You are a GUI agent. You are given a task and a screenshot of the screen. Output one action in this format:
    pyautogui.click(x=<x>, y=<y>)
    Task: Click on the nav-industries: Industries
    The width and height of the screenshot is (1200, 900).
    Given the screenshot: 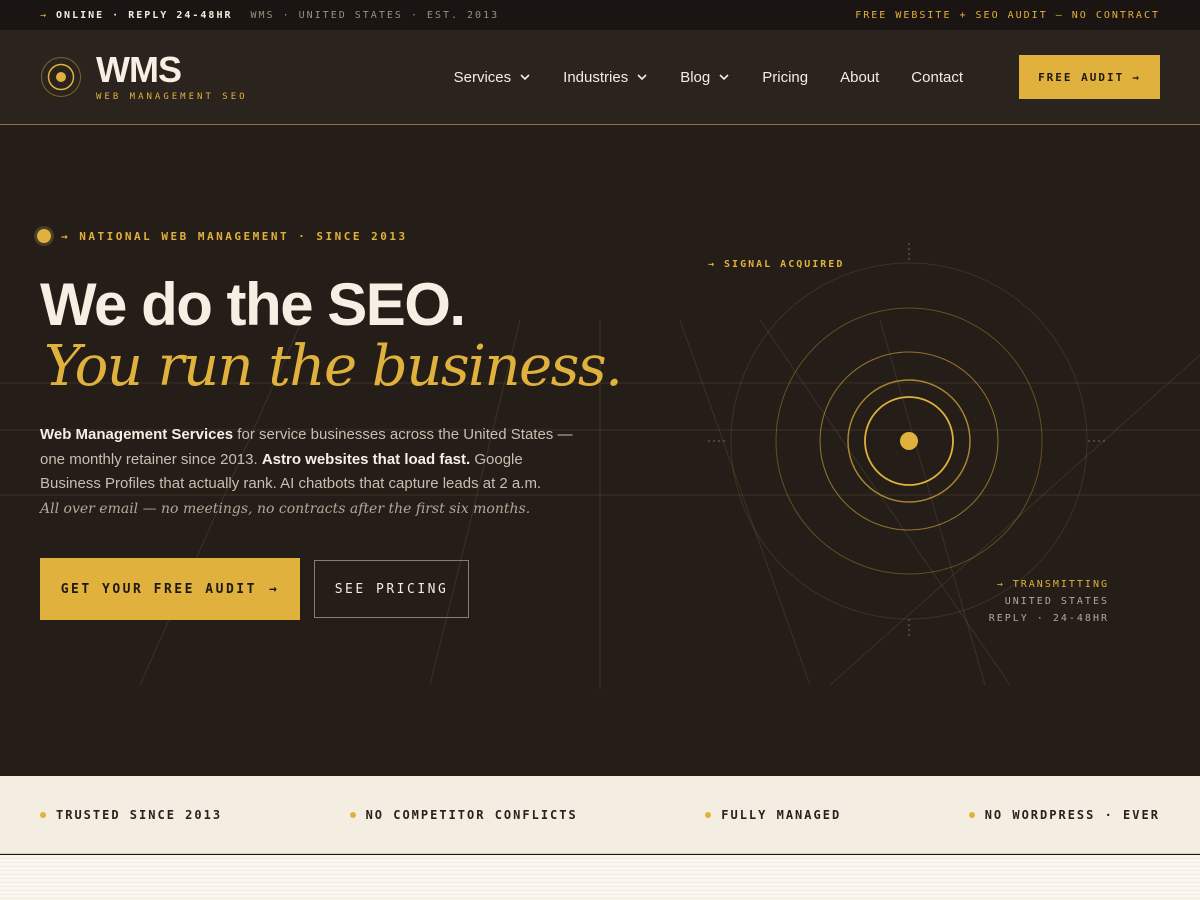 What is the action you would take?
    pyautogui.click(x=605, y=77)
    